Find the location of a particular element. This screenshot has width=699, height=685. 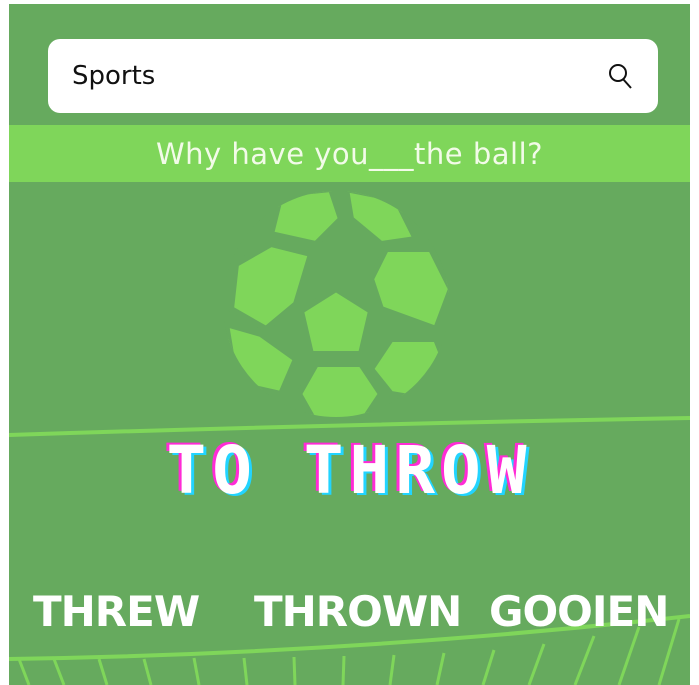

question-text: Why have you___the ball? is located at coordinates (349, 153).